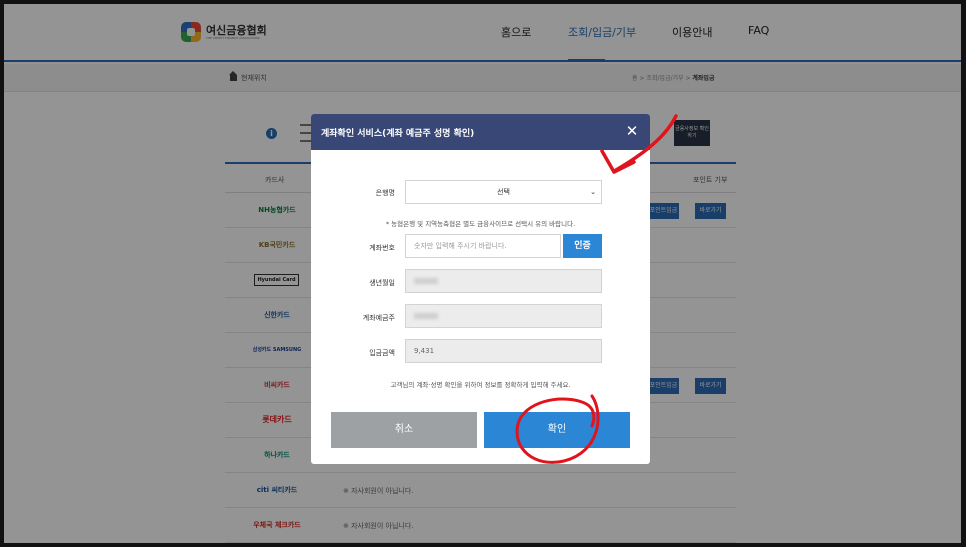 This screenshot has height=547, width=966. I want to click on account-label: 계좌번호, so click(382, 248).